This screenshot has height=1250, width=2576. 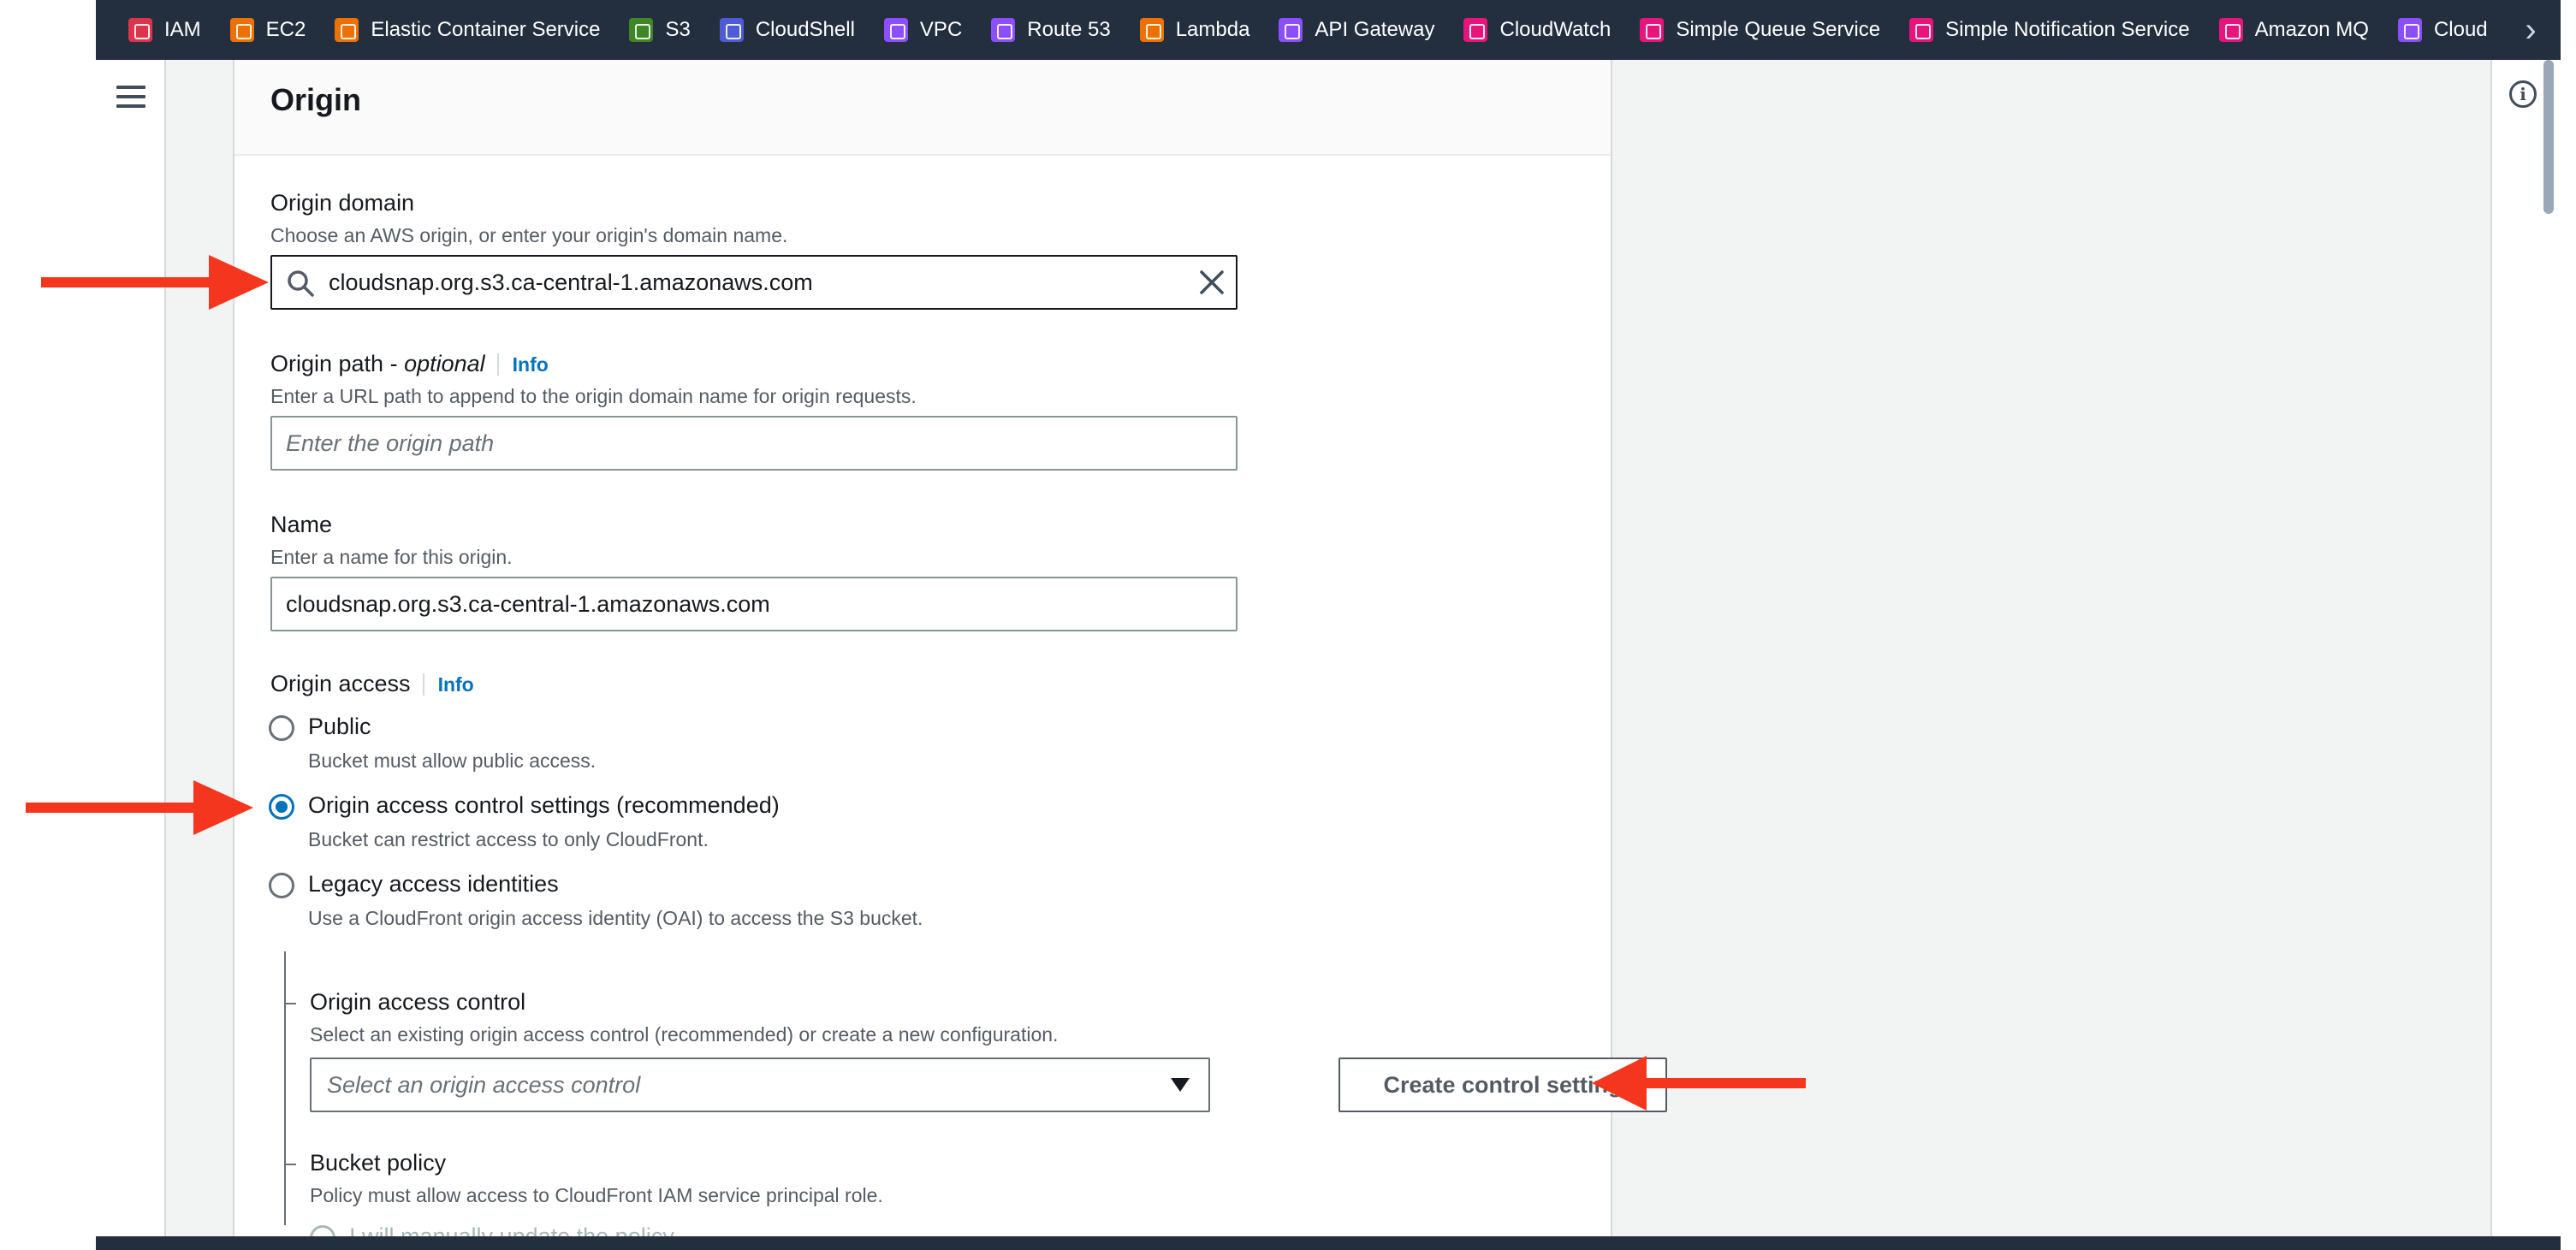 I want to click on caret-down-icon, so click(x=1180, y=1085).